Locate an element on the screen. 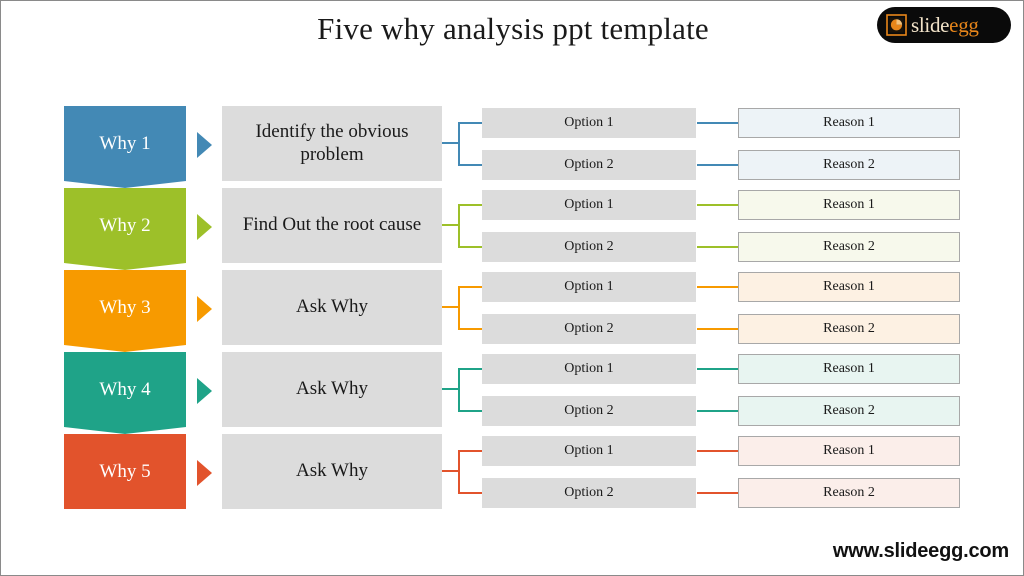 The width and height of the screenshot is (1024, 576). reason-box-4-1: Reason 1 is located at coordinates (849, 369).